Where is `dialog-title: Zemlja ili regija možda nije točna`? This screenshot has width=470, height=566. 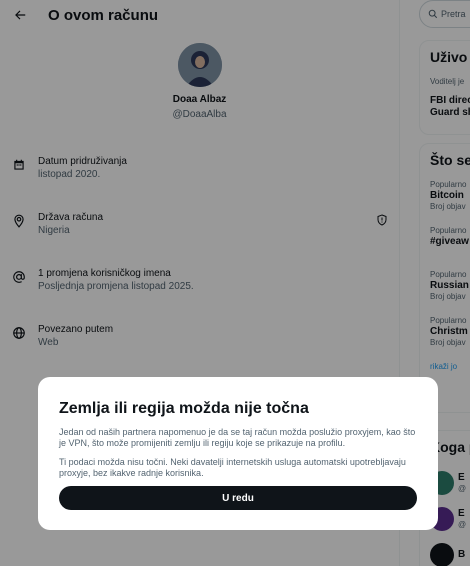
dialog-title: Zemlja ili regija možda nije točna is located at coordinates (184, 408).